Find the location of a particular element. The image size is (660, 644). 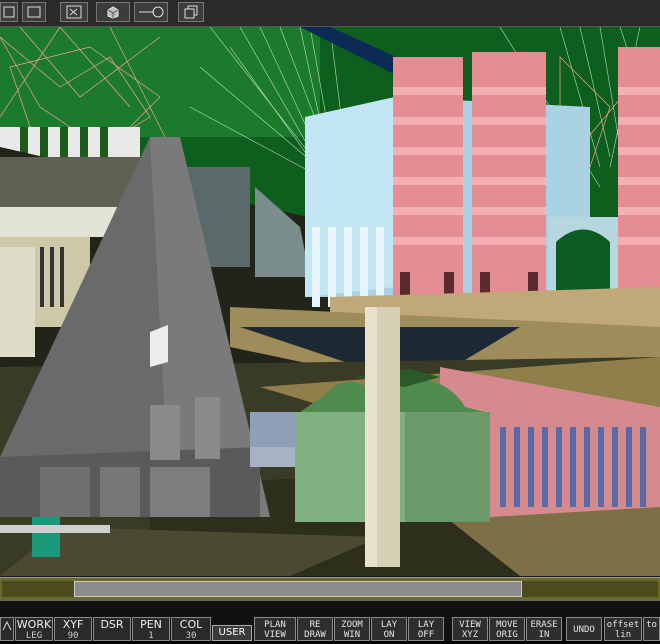

view-xyz-button: VIEW XYZ is located at coordinates (470, 629).